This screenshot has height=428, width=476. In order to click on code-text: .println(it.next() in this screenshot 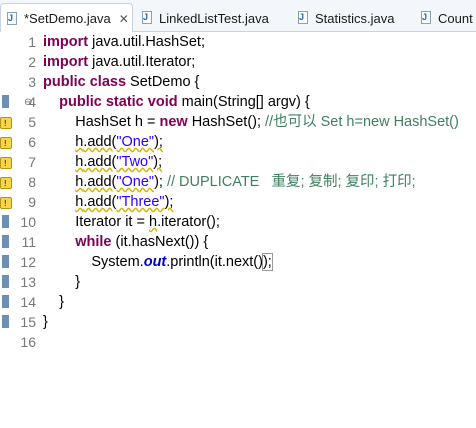, I will do `click(214, 262)`.